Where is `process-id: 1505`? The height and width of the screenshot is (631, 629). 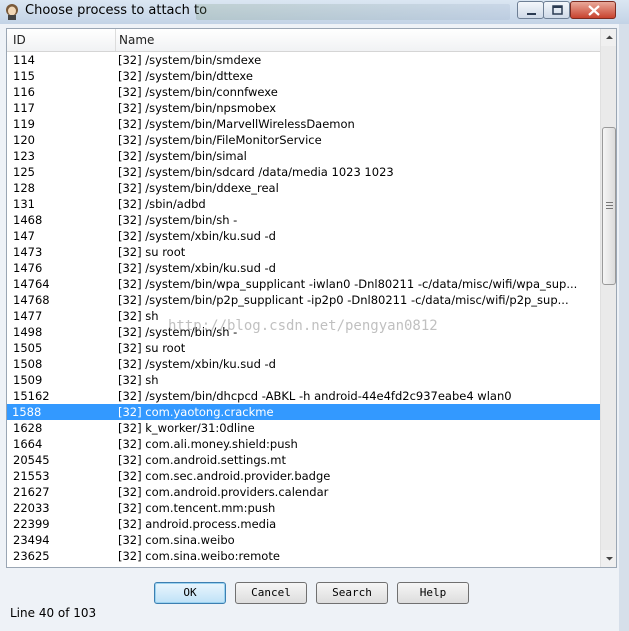
process-id: 1505 is located at coordinates (28, 348).